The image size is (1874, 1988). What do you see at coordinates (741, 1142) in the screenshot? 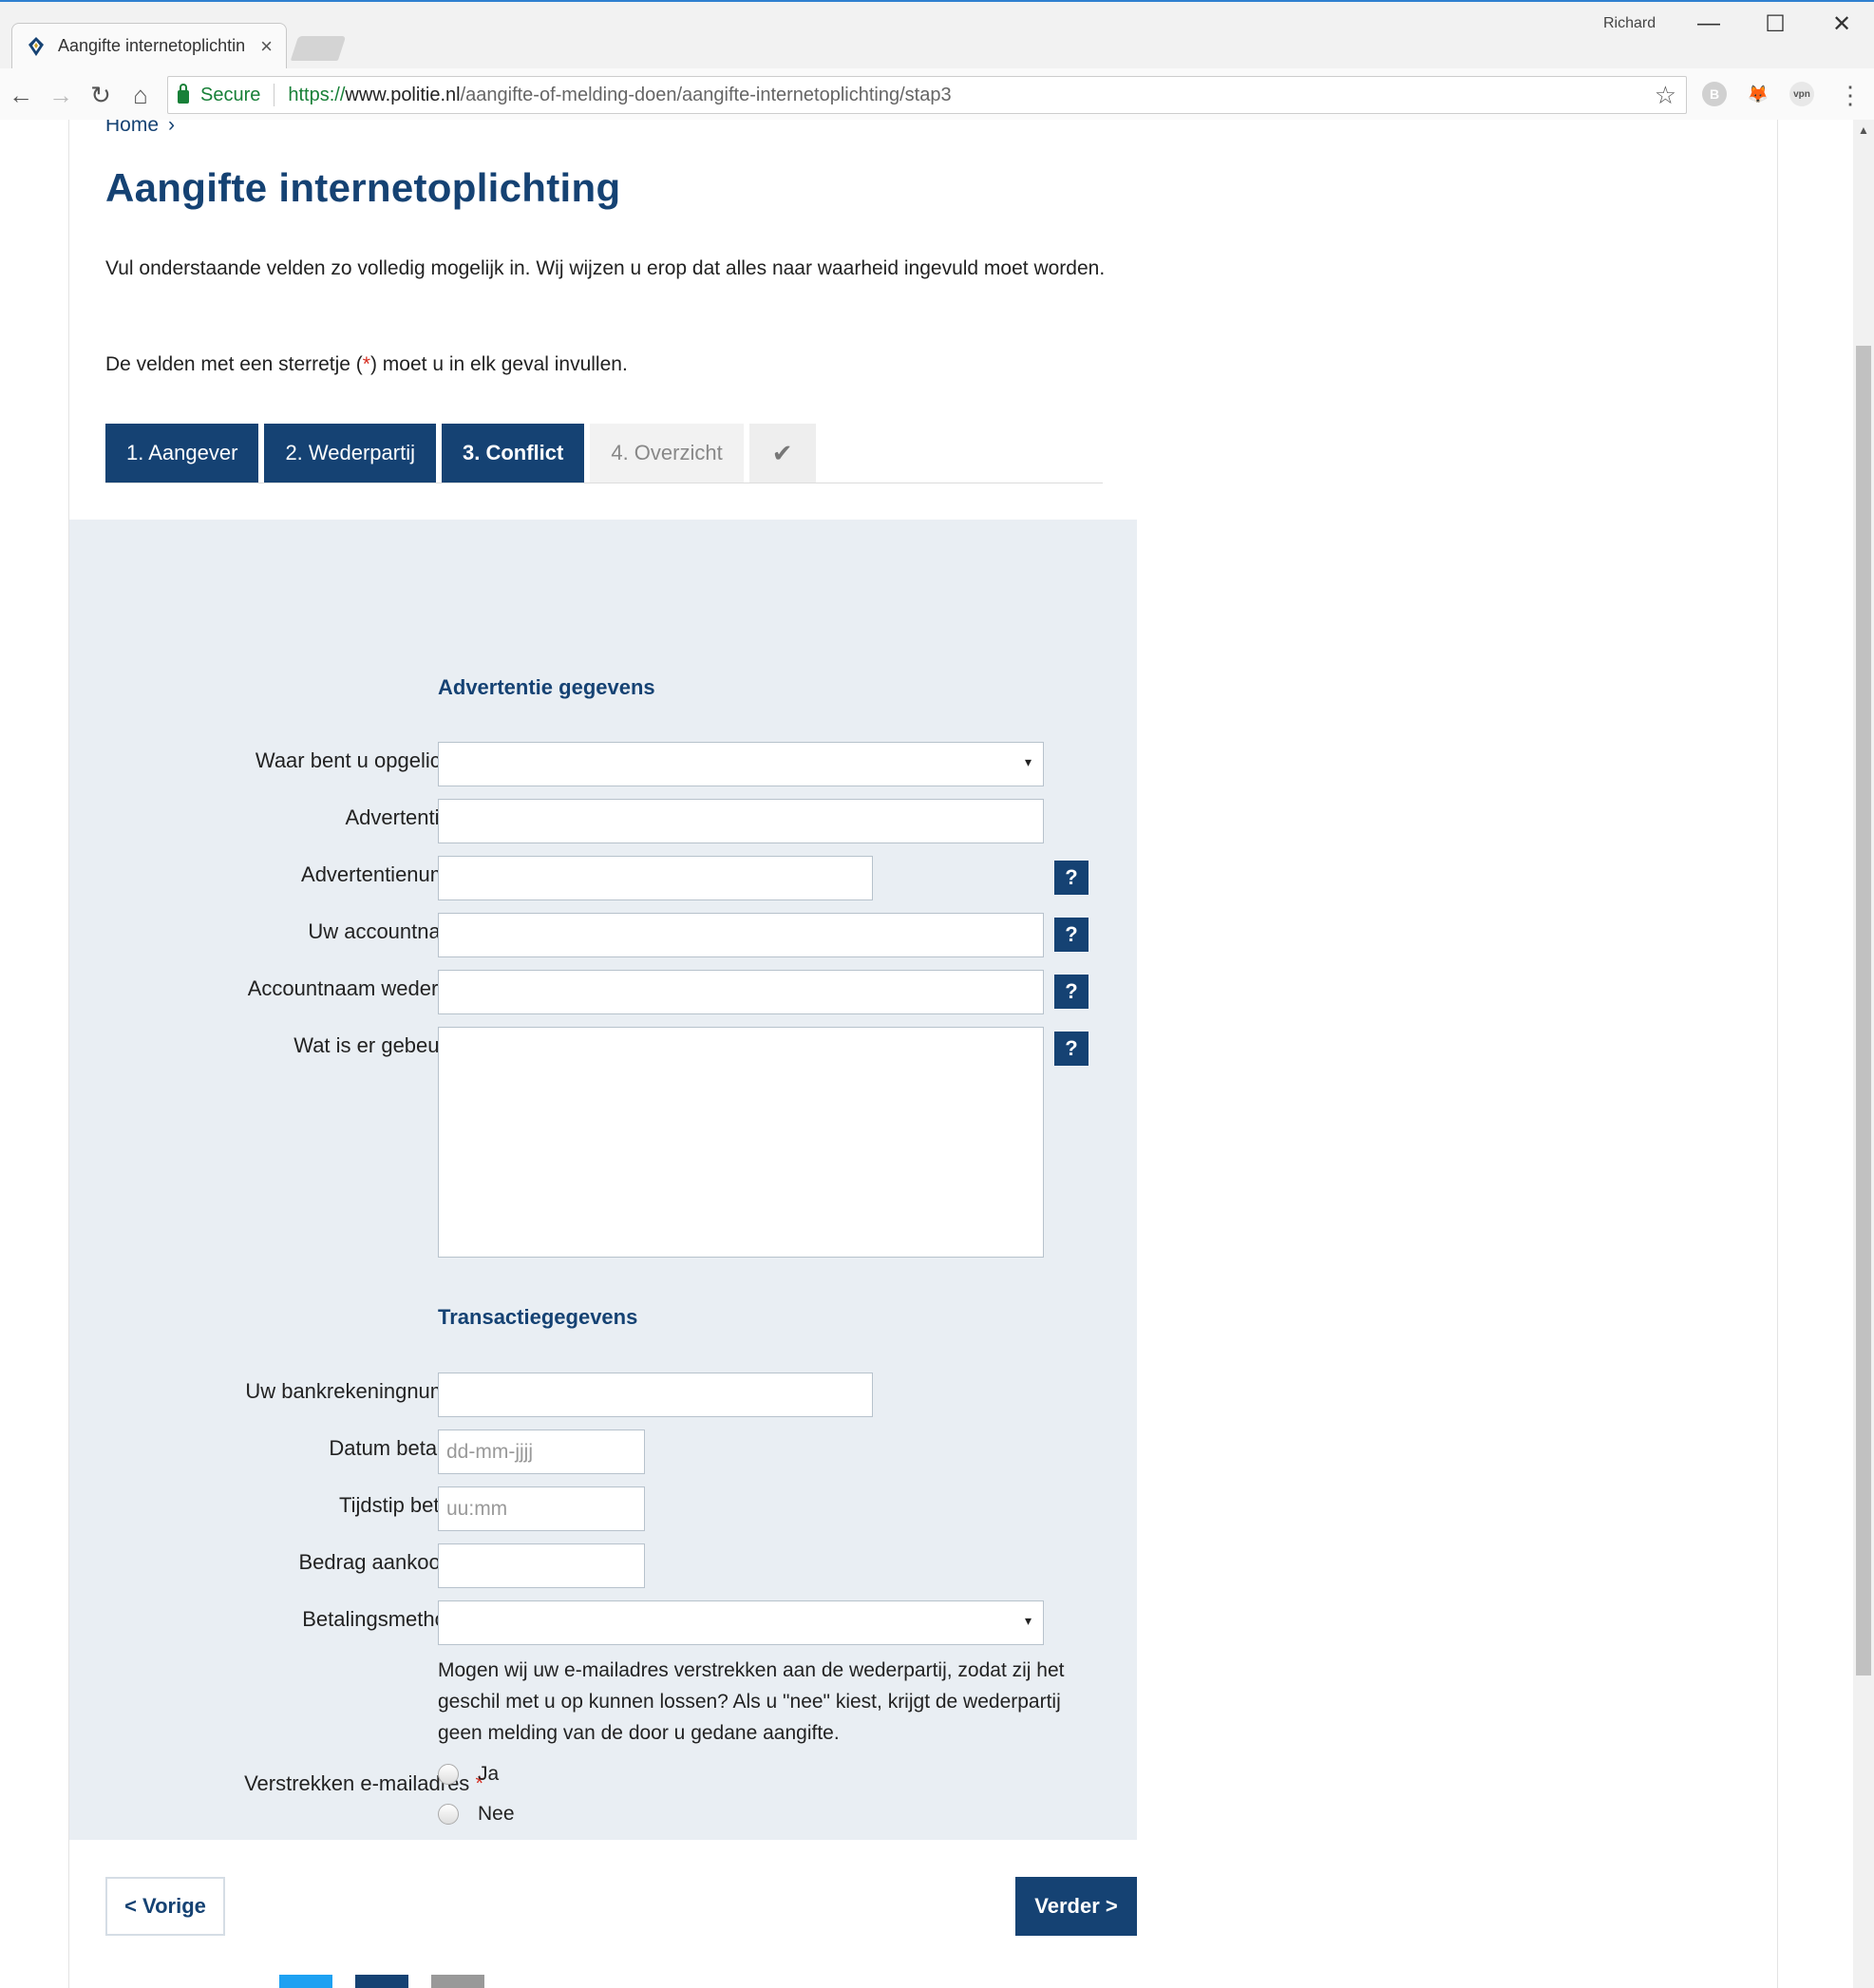
I see `textarea-wat-gebeurd` at bounding box center [741, 1142].